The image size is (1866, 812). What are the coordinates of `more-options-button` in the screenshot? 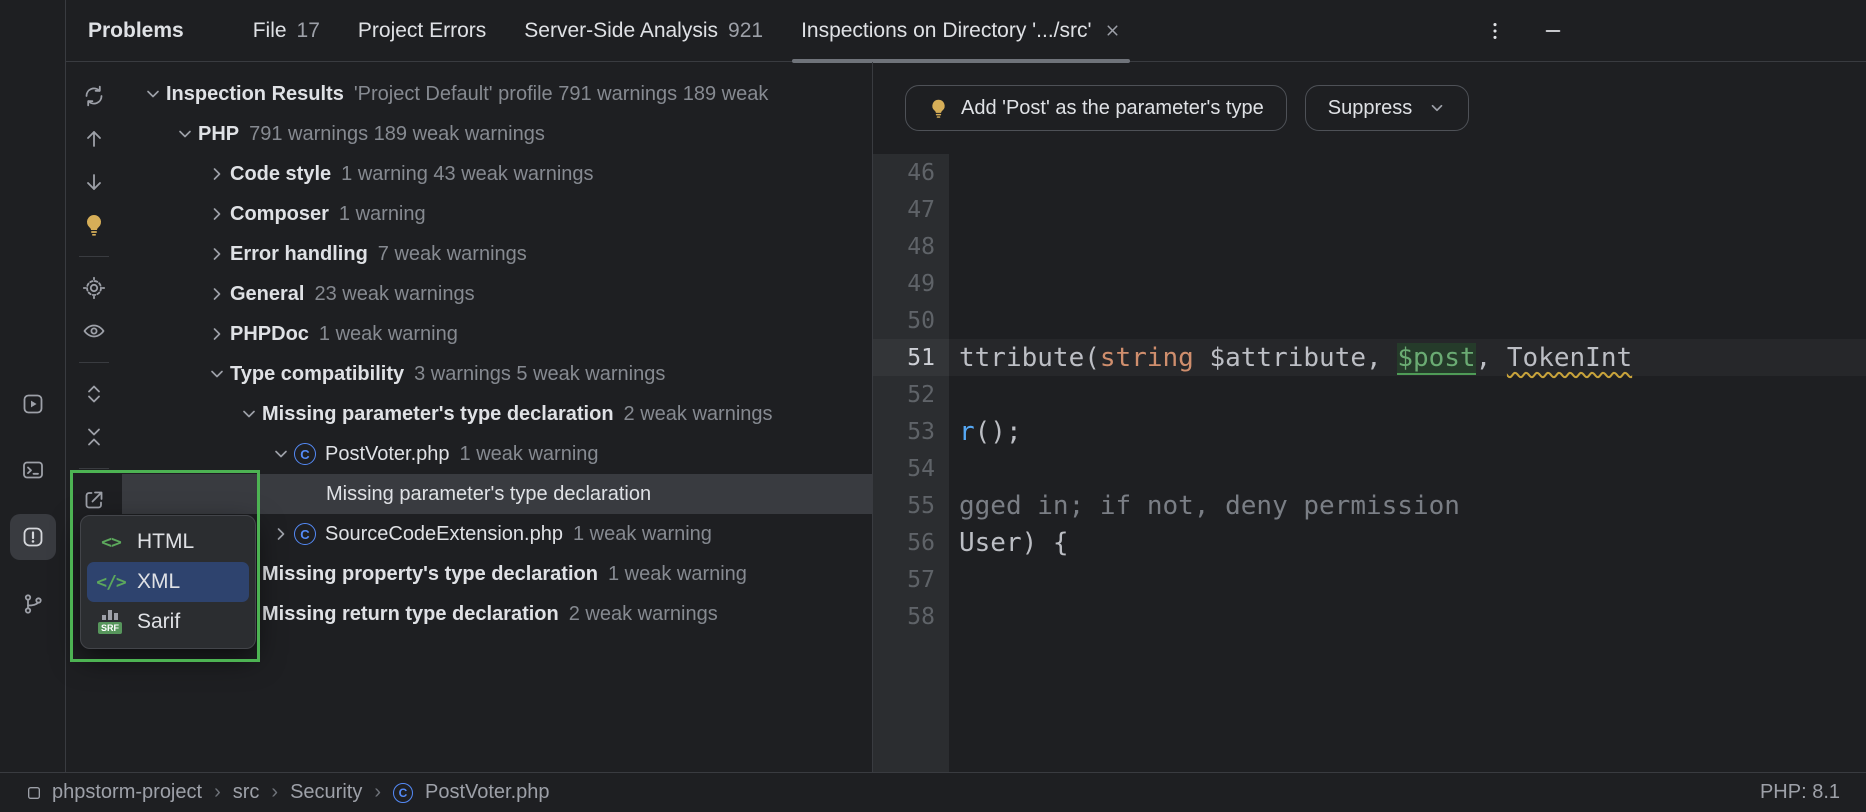 It's located at (1495, 31).